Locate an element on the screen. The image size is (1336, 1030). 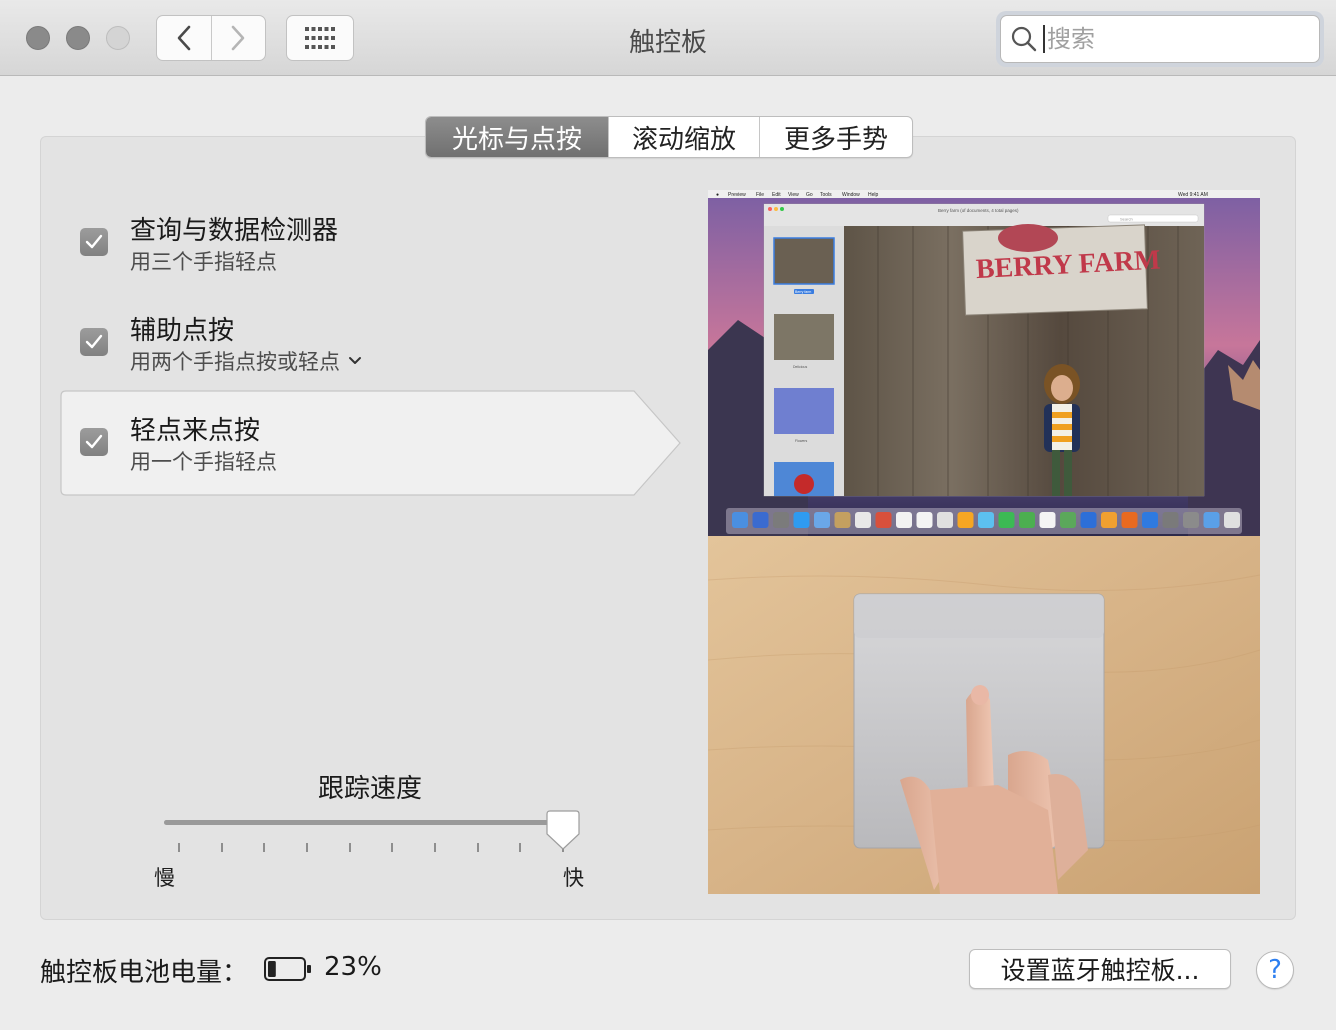
tracking-speed-slider-thumb is located at coordinates (563, 830).